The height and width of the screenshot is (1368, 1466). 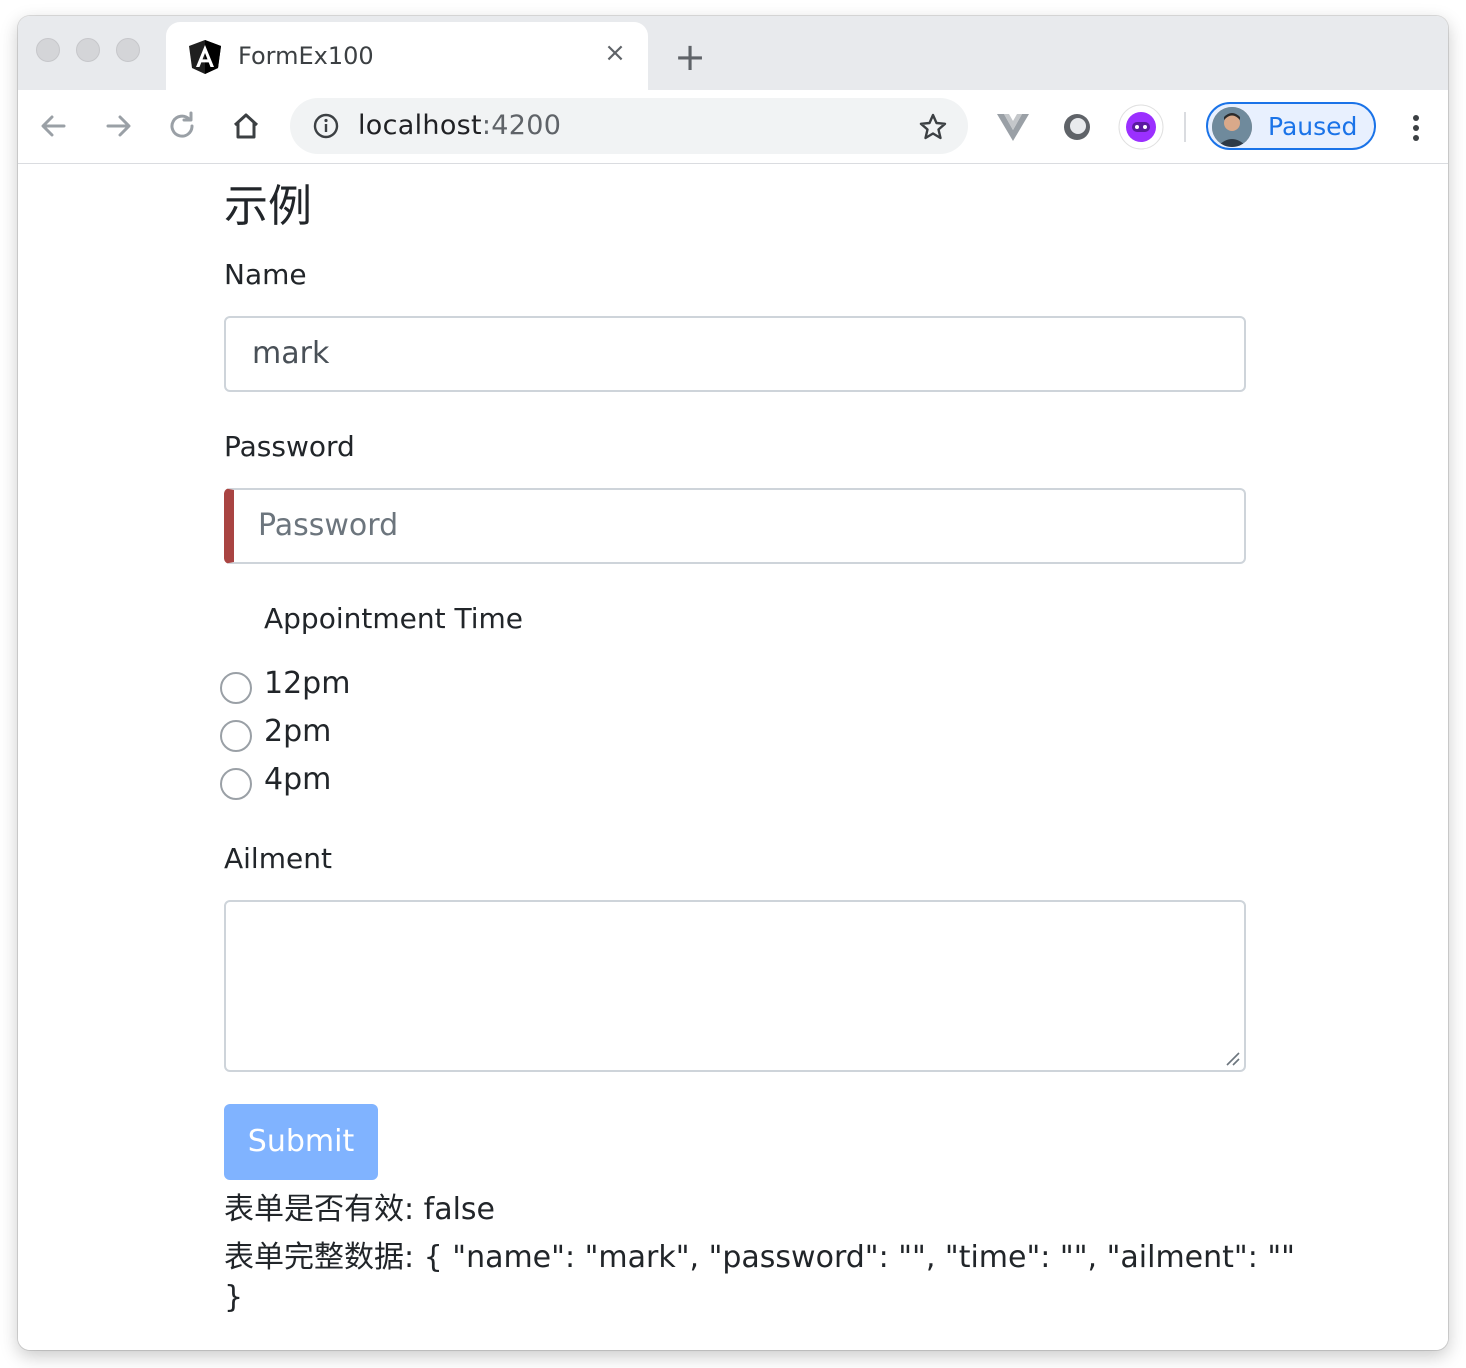 I want to click on password-input: Password, so click(x=735, y=526).